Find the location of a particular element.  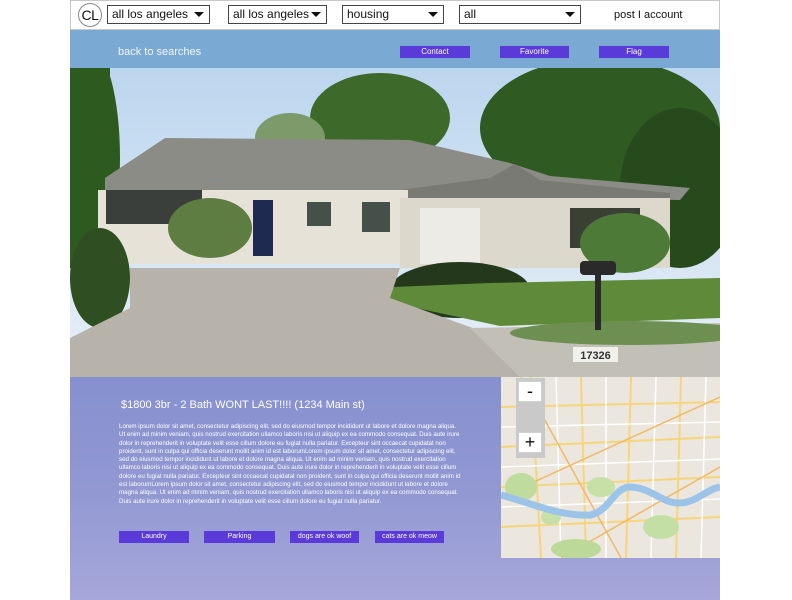

category-select: housing is located at coordinates (393, 14).